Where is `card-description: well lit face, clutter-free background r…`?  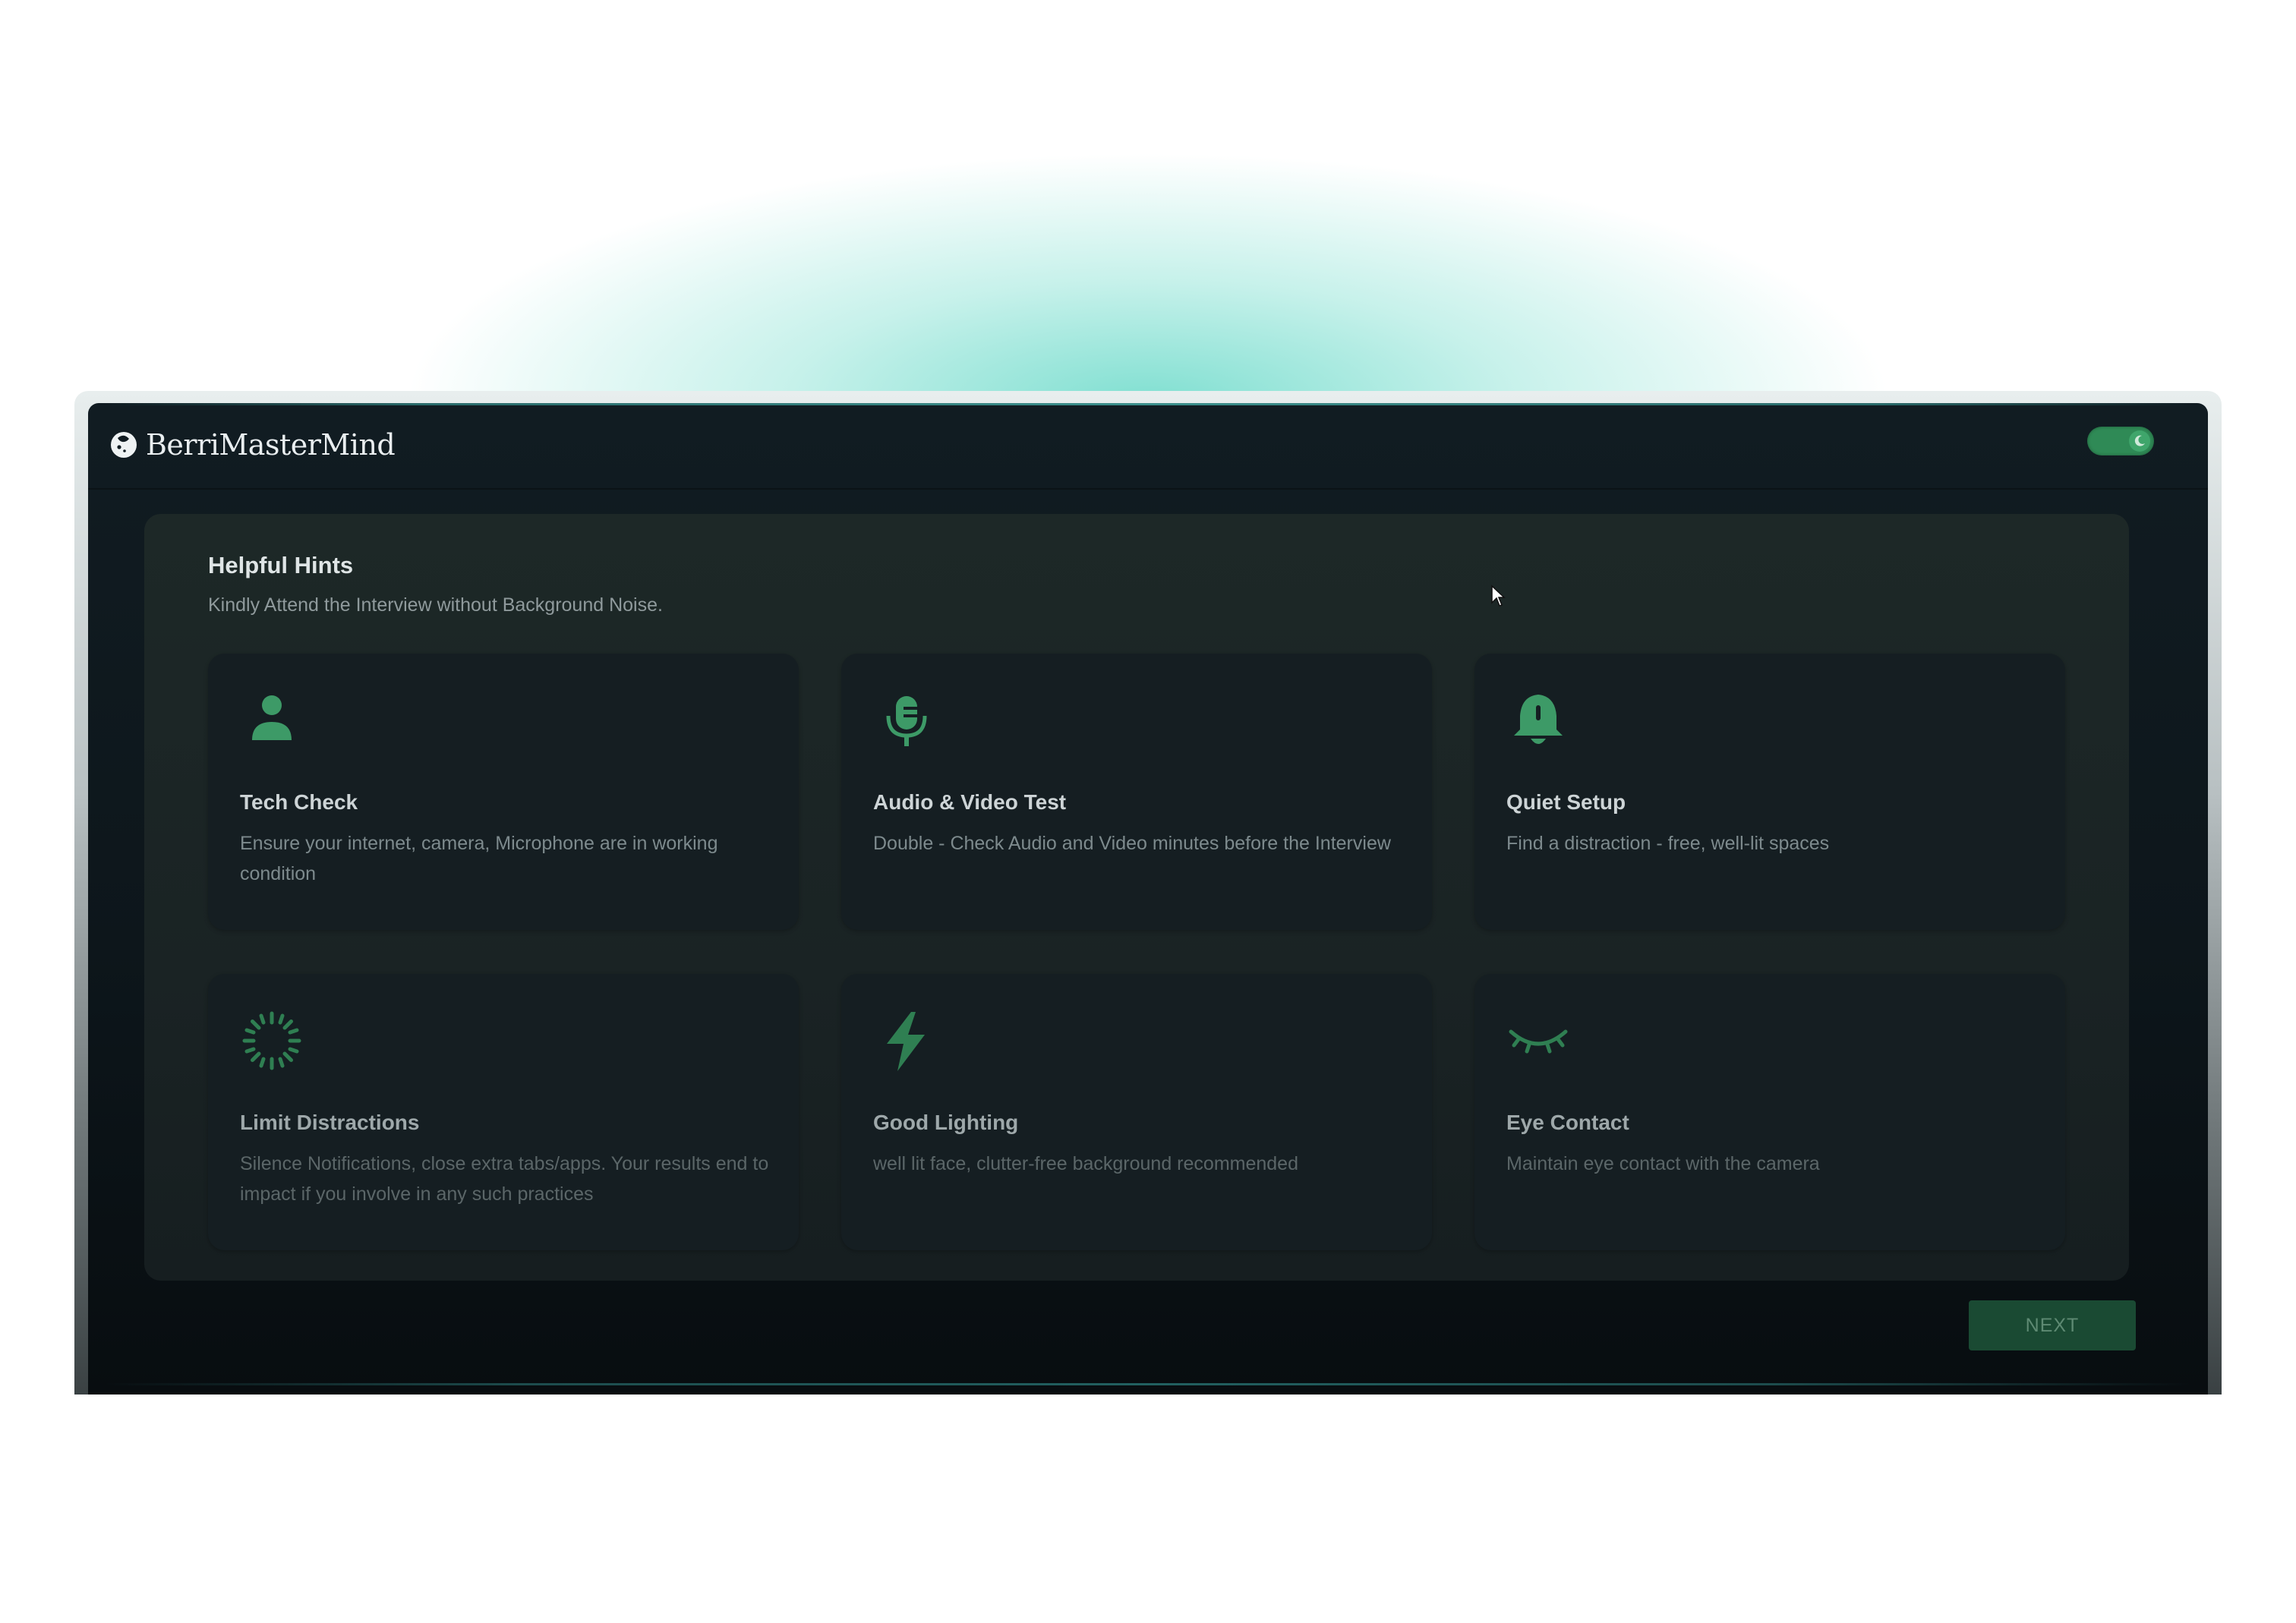
card-description: well lit face, clutter-free background r… is located at coordinates (1085, 1163).